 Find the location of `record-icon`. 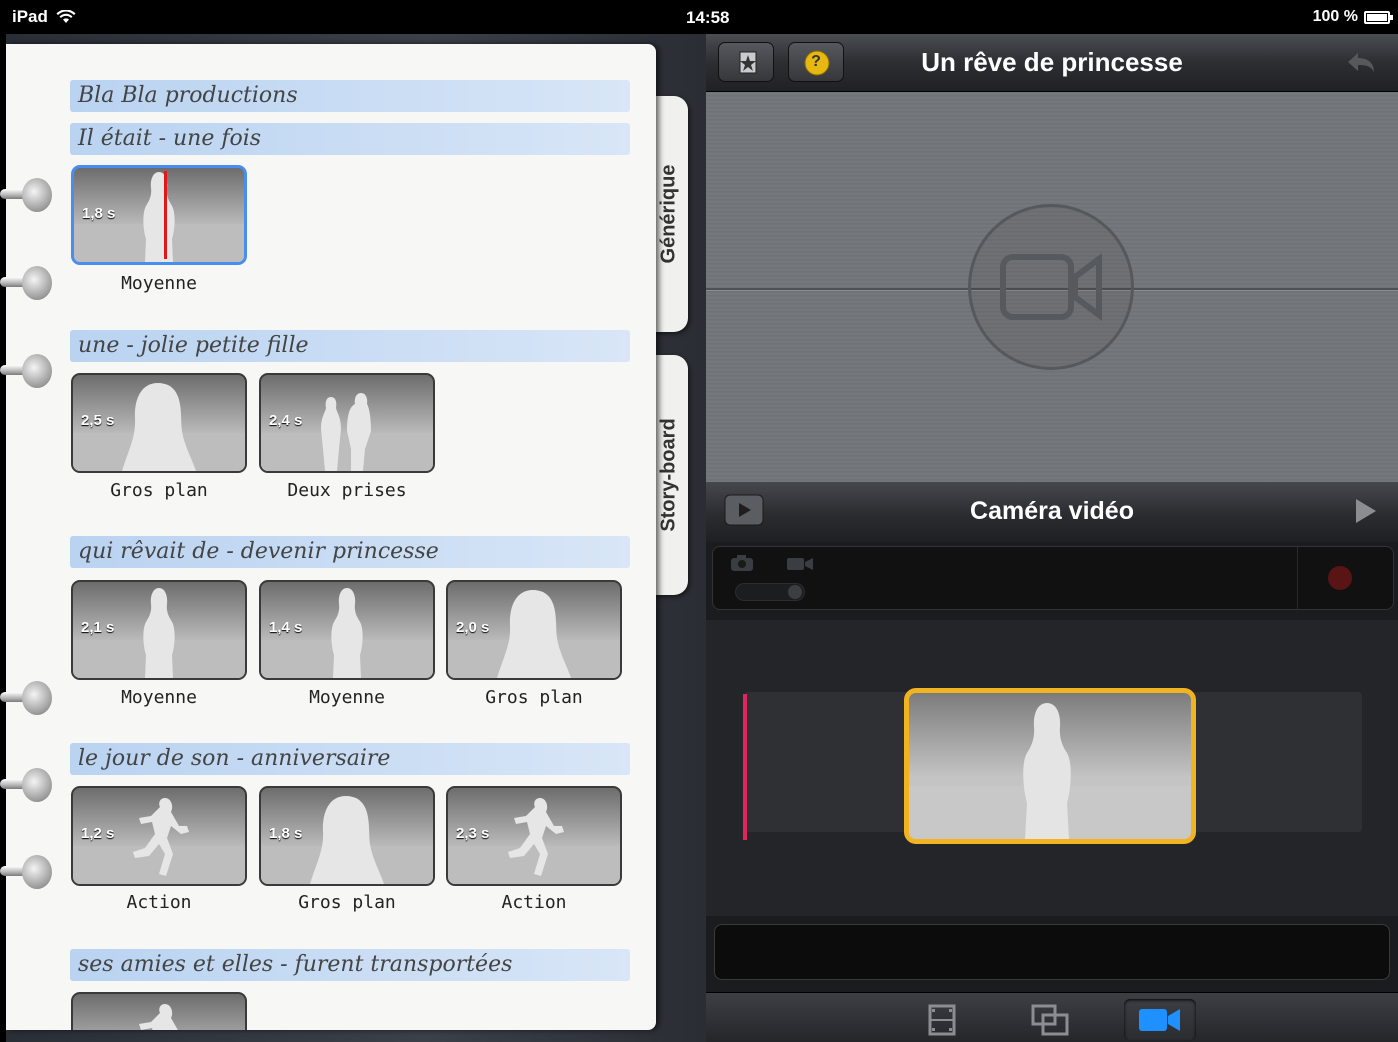

record-icon is located at coordinates (1340, 578).